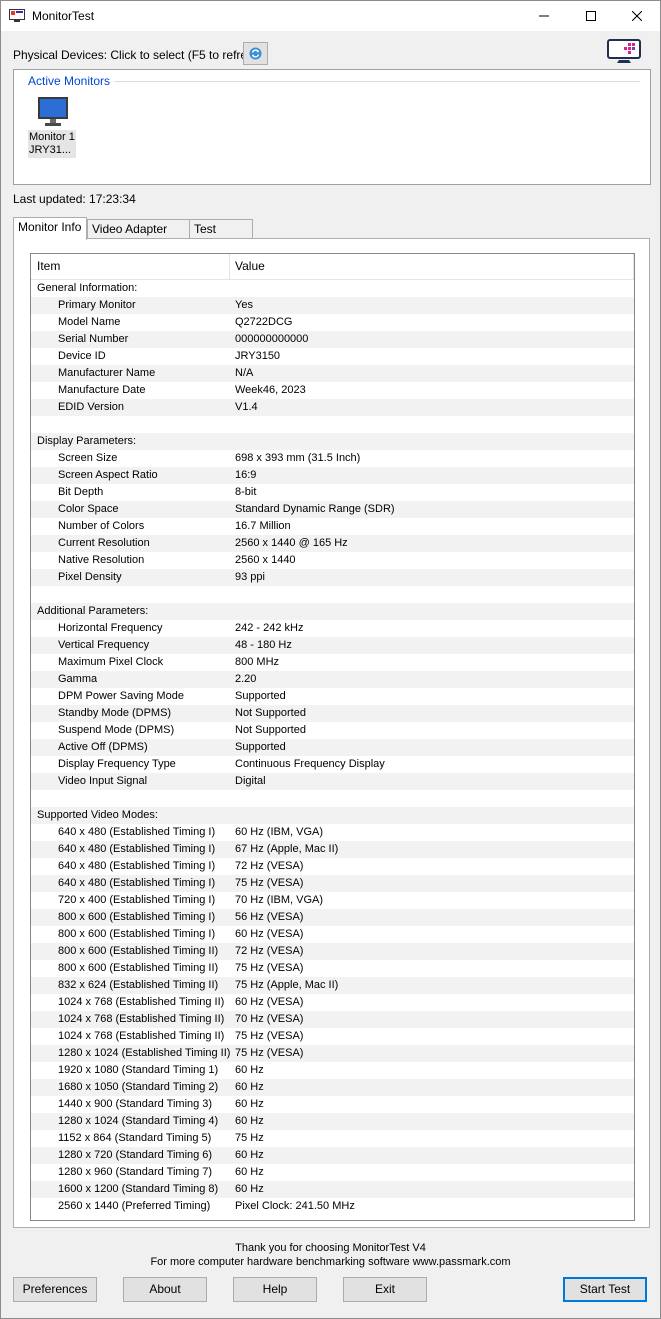 The width and height of the screenshot is (661, 1319). What do you see at coordinates (74, 199) in the screenshot?
I see `last-updated-text: Last updated: 17:23:34` at bounding box center [74, 199].